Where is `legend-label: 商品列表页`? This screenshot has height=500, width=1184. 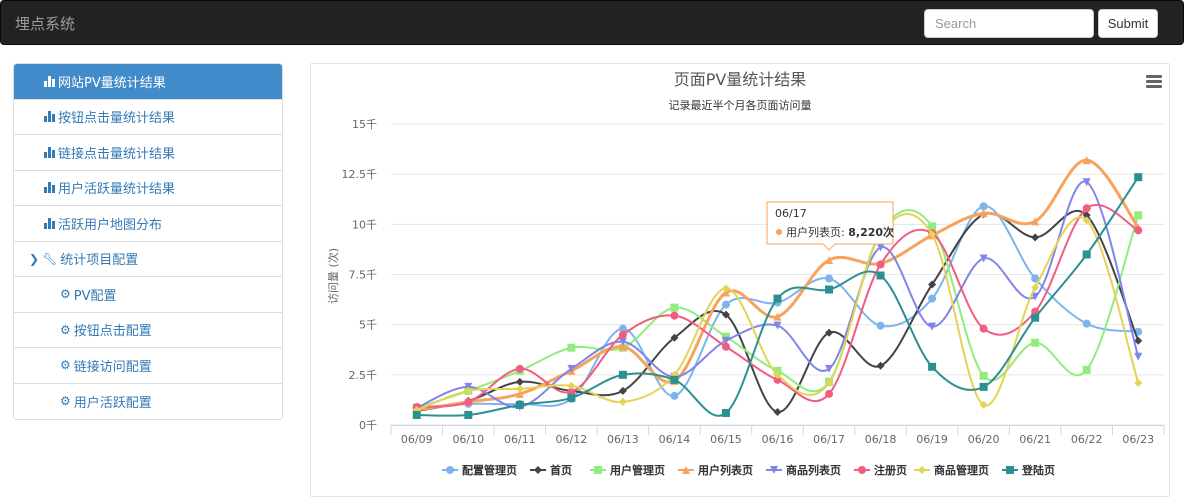
legend-label: 商品列表页 is located at coordinates (813, 470).